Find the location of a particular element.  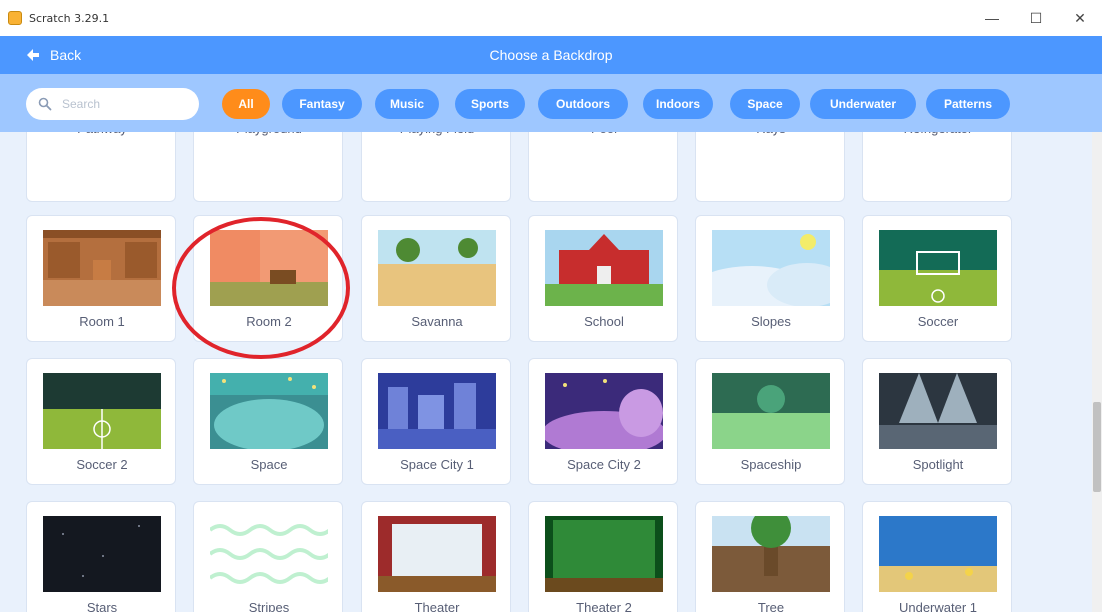

theater-2-thumbnail is located at coordinates (604, 554).